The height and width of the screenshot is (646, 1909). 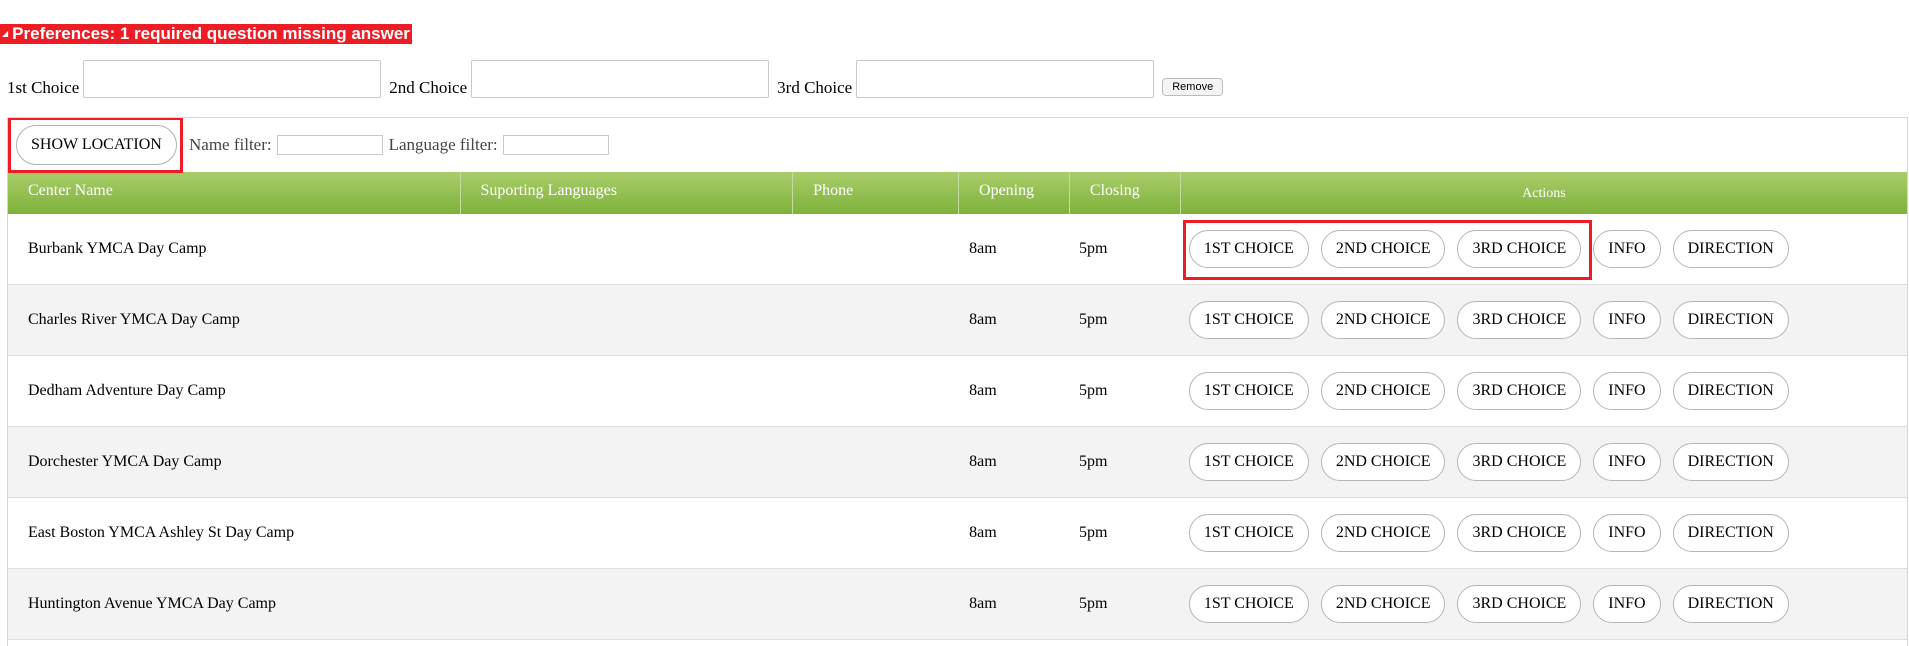 I want to click on center-name-cell: Burbank YMCA Day Camp, so click(x=117, y=248).